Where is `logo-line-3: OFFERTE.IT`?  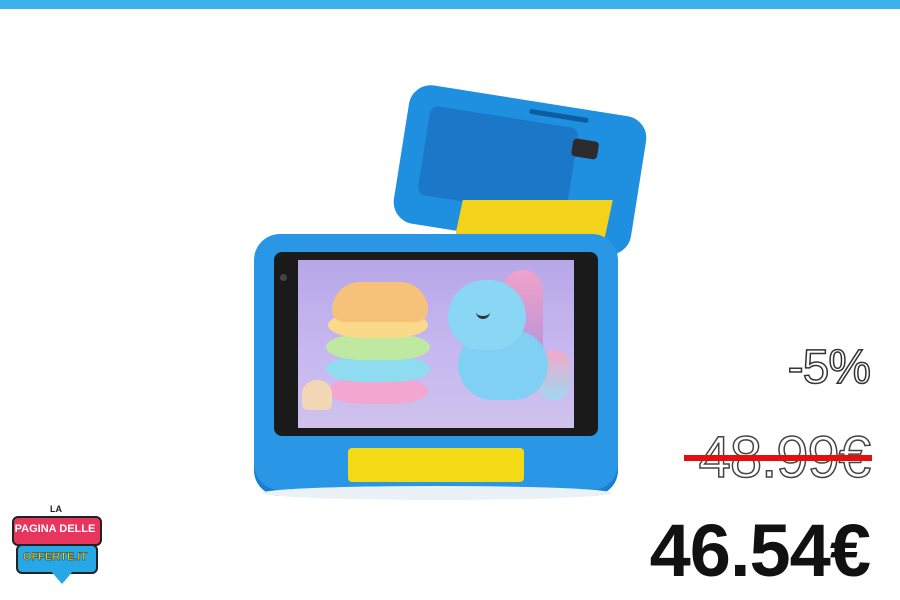
logo-line-3: OFFERTE.IT is located at coordinates (55, 557).